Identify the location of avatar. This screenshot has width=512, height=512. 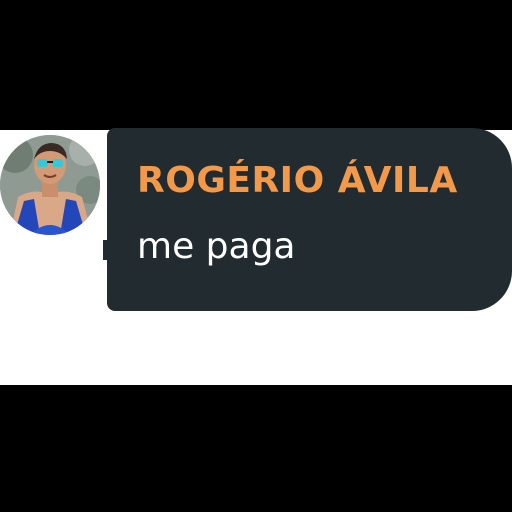
(50, 185).